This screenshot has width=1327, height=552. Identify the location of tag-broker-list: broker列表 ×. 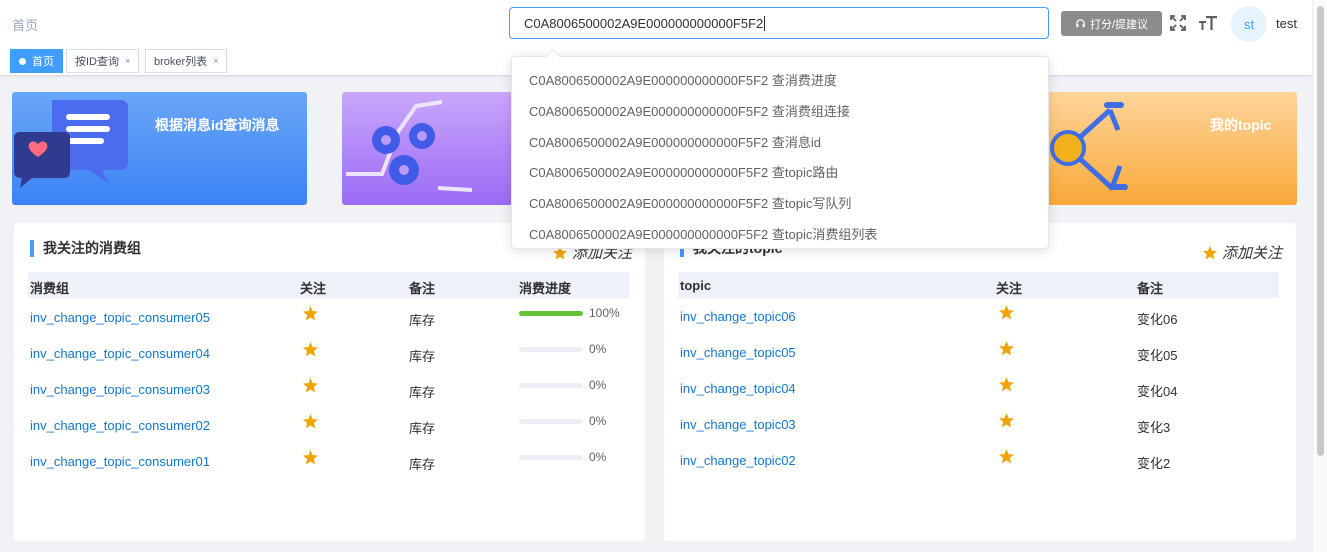
(186, 61).